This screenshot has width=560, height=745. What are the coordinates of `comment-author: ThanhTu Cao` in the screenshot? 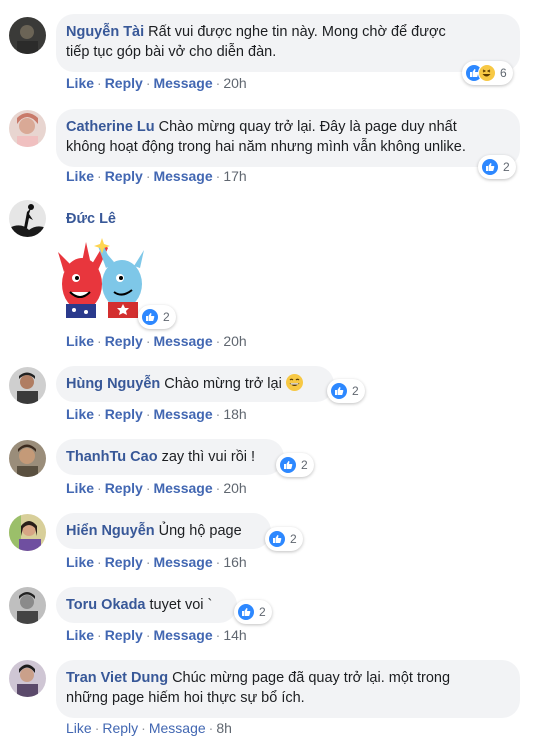 It's located at (112, 457).